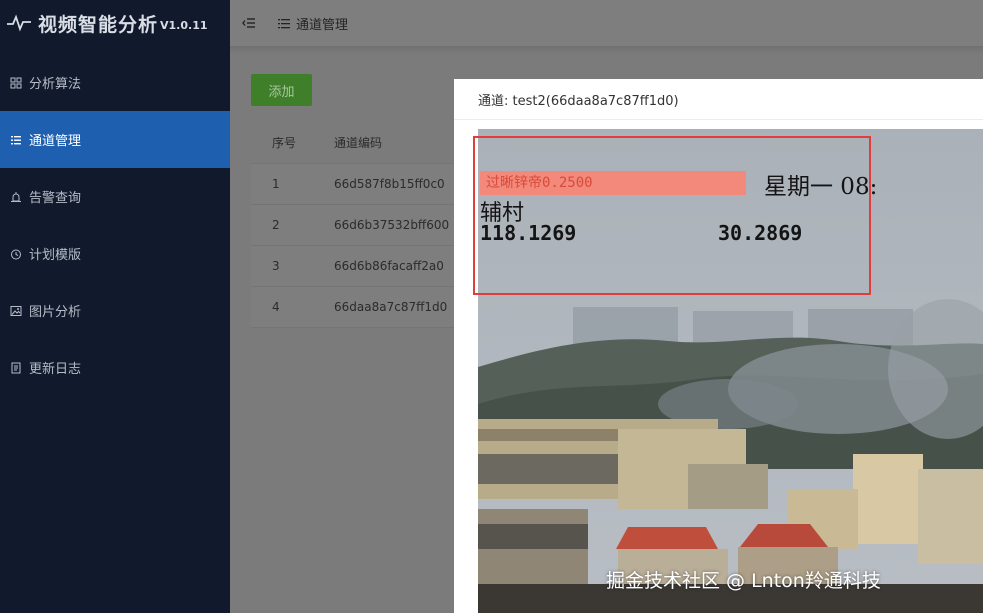 This screenshot has height=613, width=983. I want to click on cell-index: 4, so click(276, 307).